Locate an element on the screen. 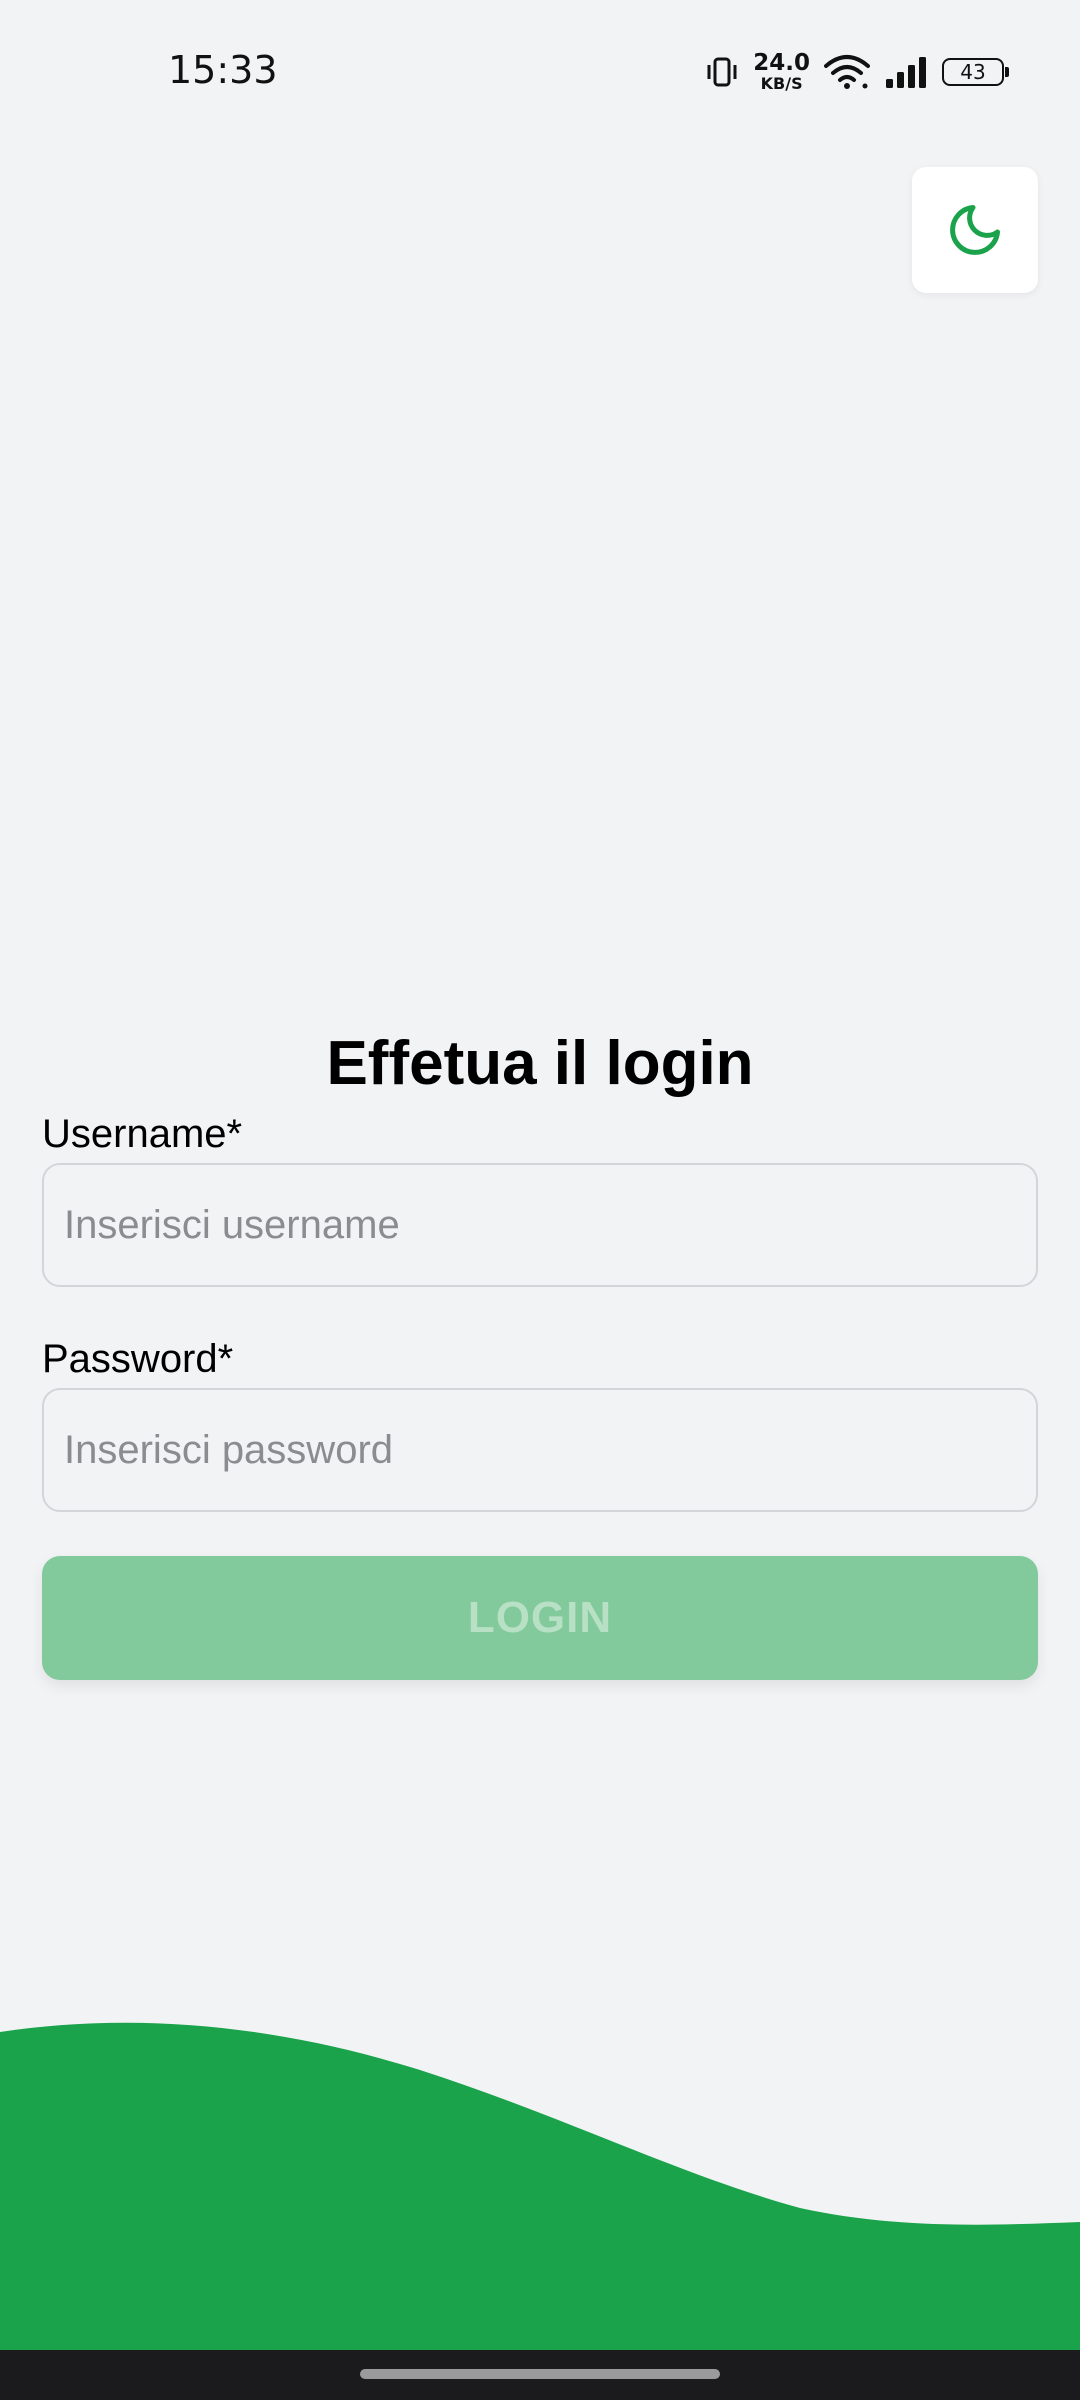 The width and height of the screenshot is (1080, 2400). status-icons: 24.0 KB/S 43 is located at coordinates (857, 72).